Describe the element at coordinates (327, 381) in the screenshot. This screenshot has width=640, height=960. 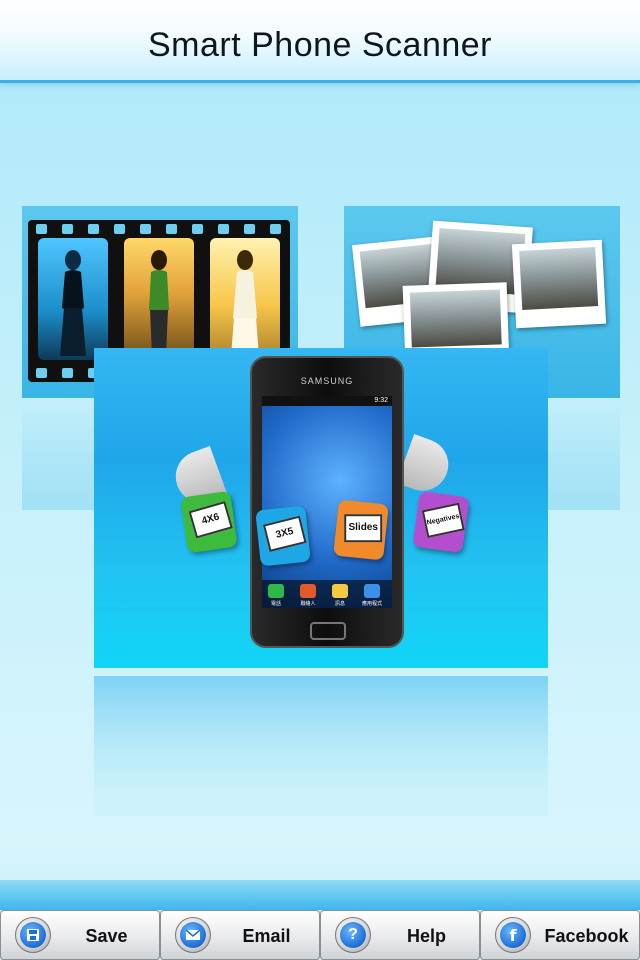
I see `phone-brand-text: SAMSUNG` at that location.